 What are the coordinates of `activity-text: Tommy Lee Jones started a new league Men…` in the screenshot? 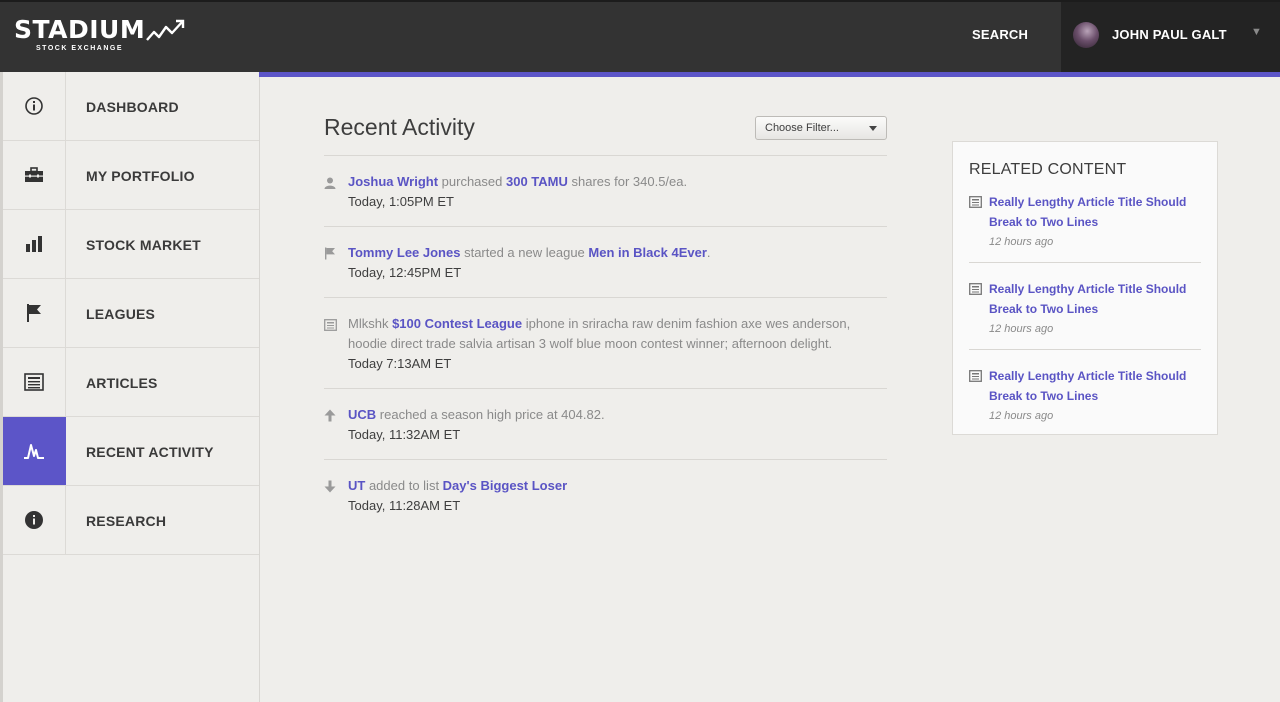 It's located at (617, 253).